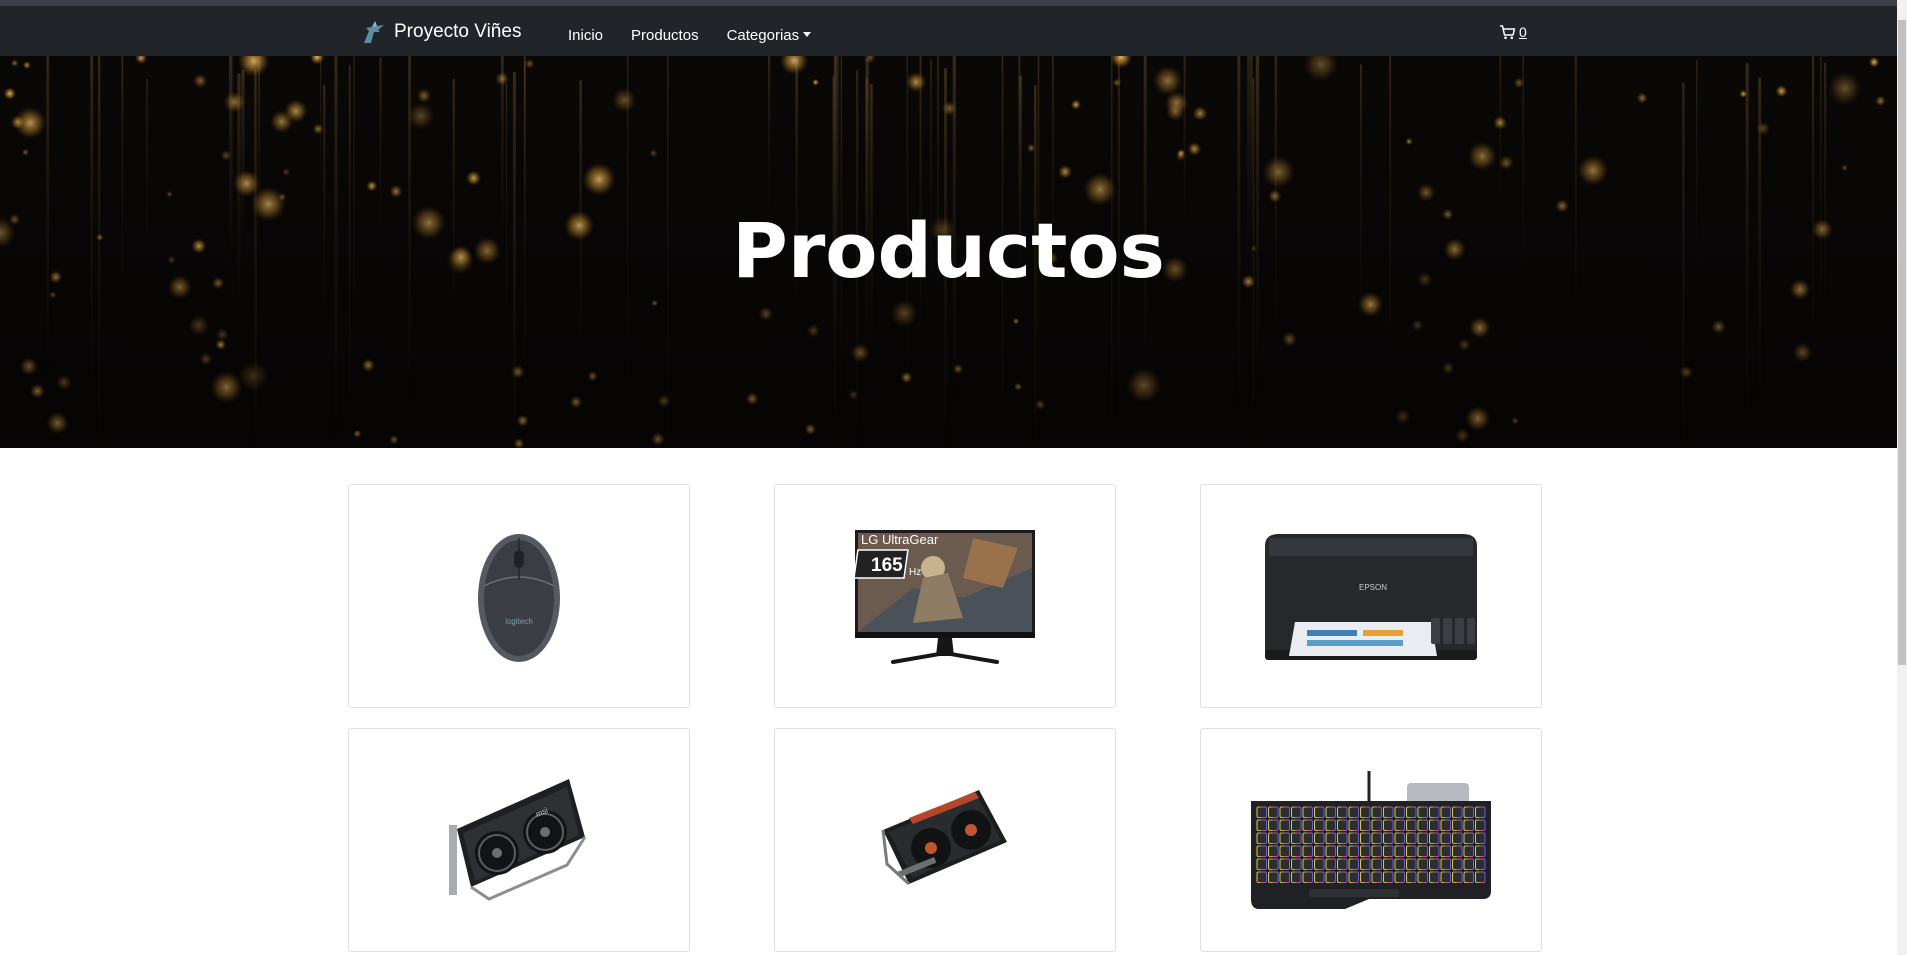  What do you see at coordinates (1508, 32) in the screenshot?
I see `cart-icon` at bounding box center [1508, 32].